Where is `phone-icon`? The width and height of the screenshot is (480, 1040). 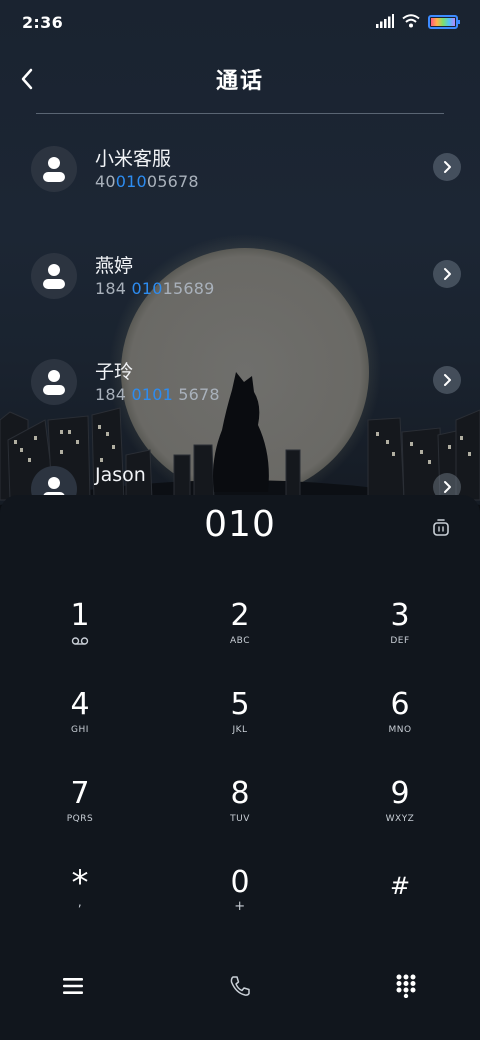 phone-icon is located at coordinates (240, 986).